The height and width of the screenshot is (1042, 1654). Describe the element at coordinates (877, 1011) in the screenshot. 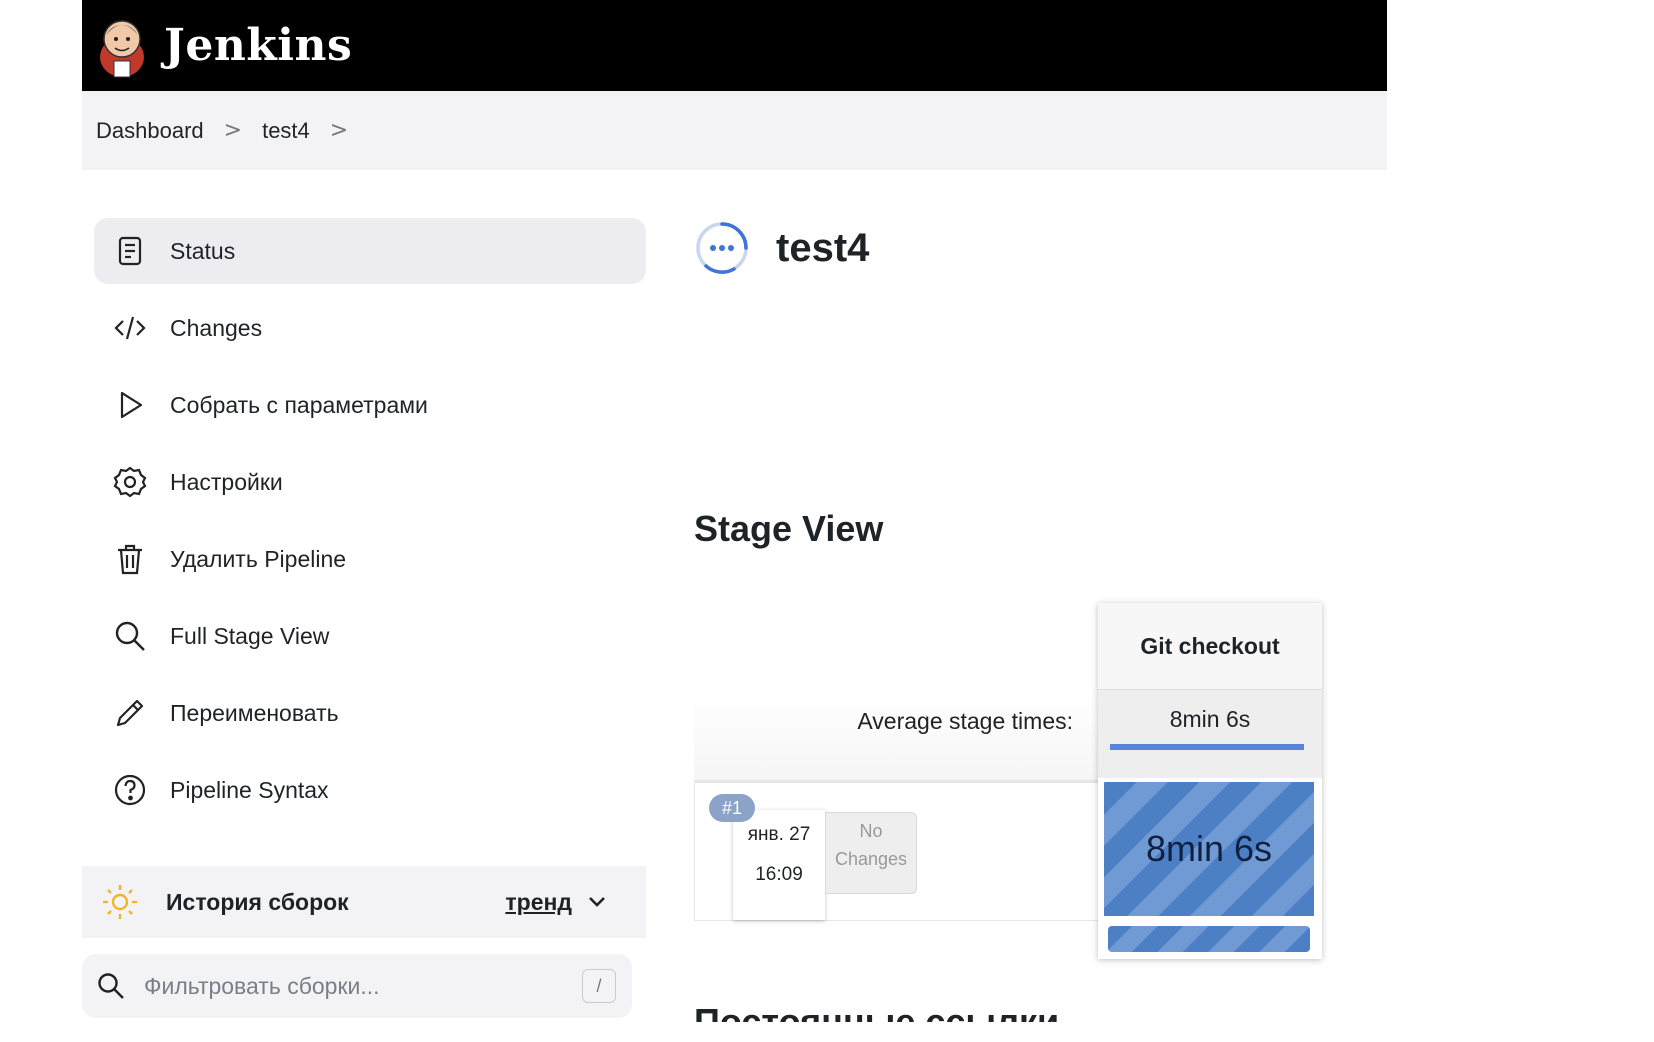

I see `permalinks-heading: Постоянные ссылки` at that location.